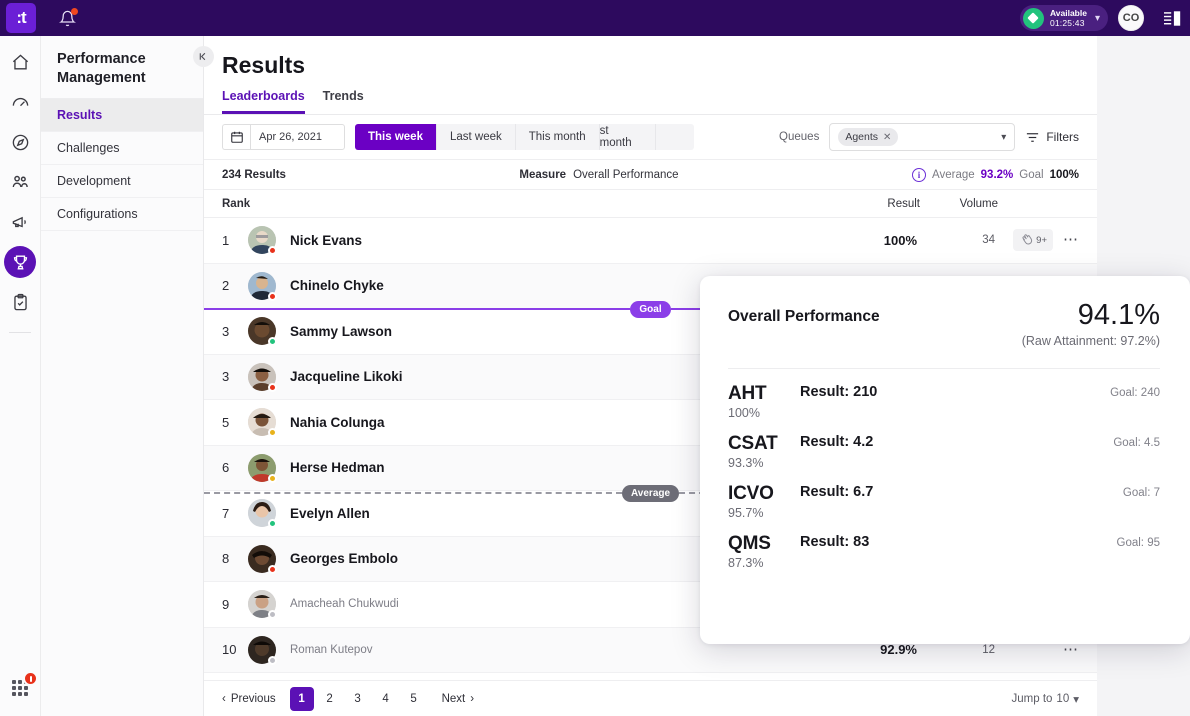 The height and width of the screenshot is (716, 1190). I want to click on measure-selector: Measure Overall Performance, so click(598, 175).